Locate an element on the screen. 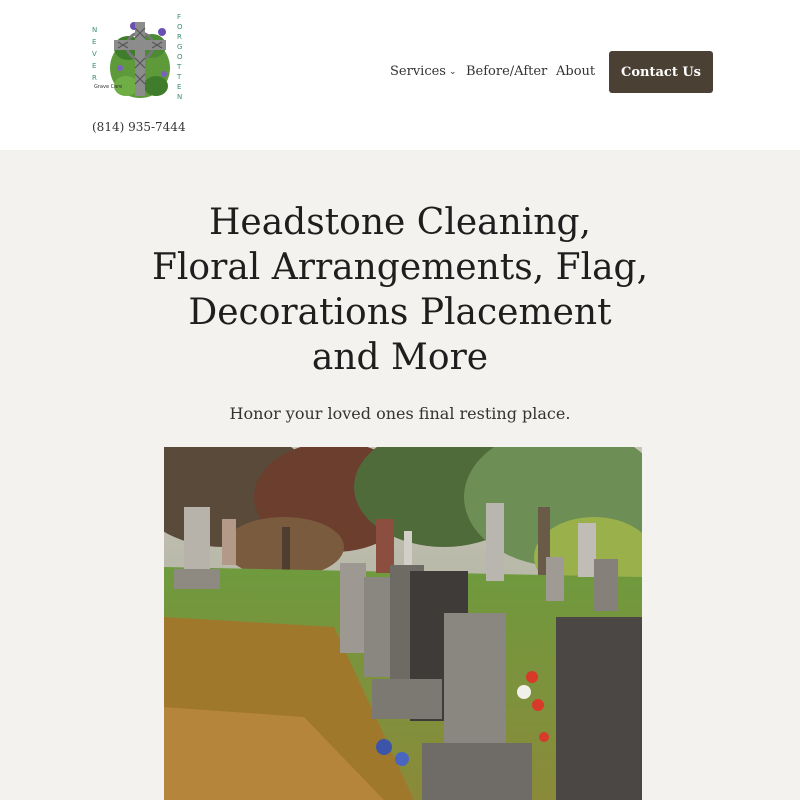 The height and width of the screenshot is (800, 800). logo-vertical-never: NEVER is located at coordinates (95, 54).